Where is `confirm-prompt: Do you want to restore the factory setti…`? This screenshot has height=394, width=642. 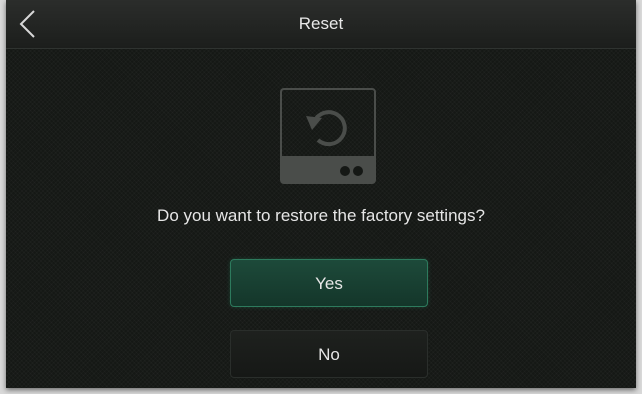 confirm-prompt: Do you want to restore the factory setti… is located at coordinates (321, 215).